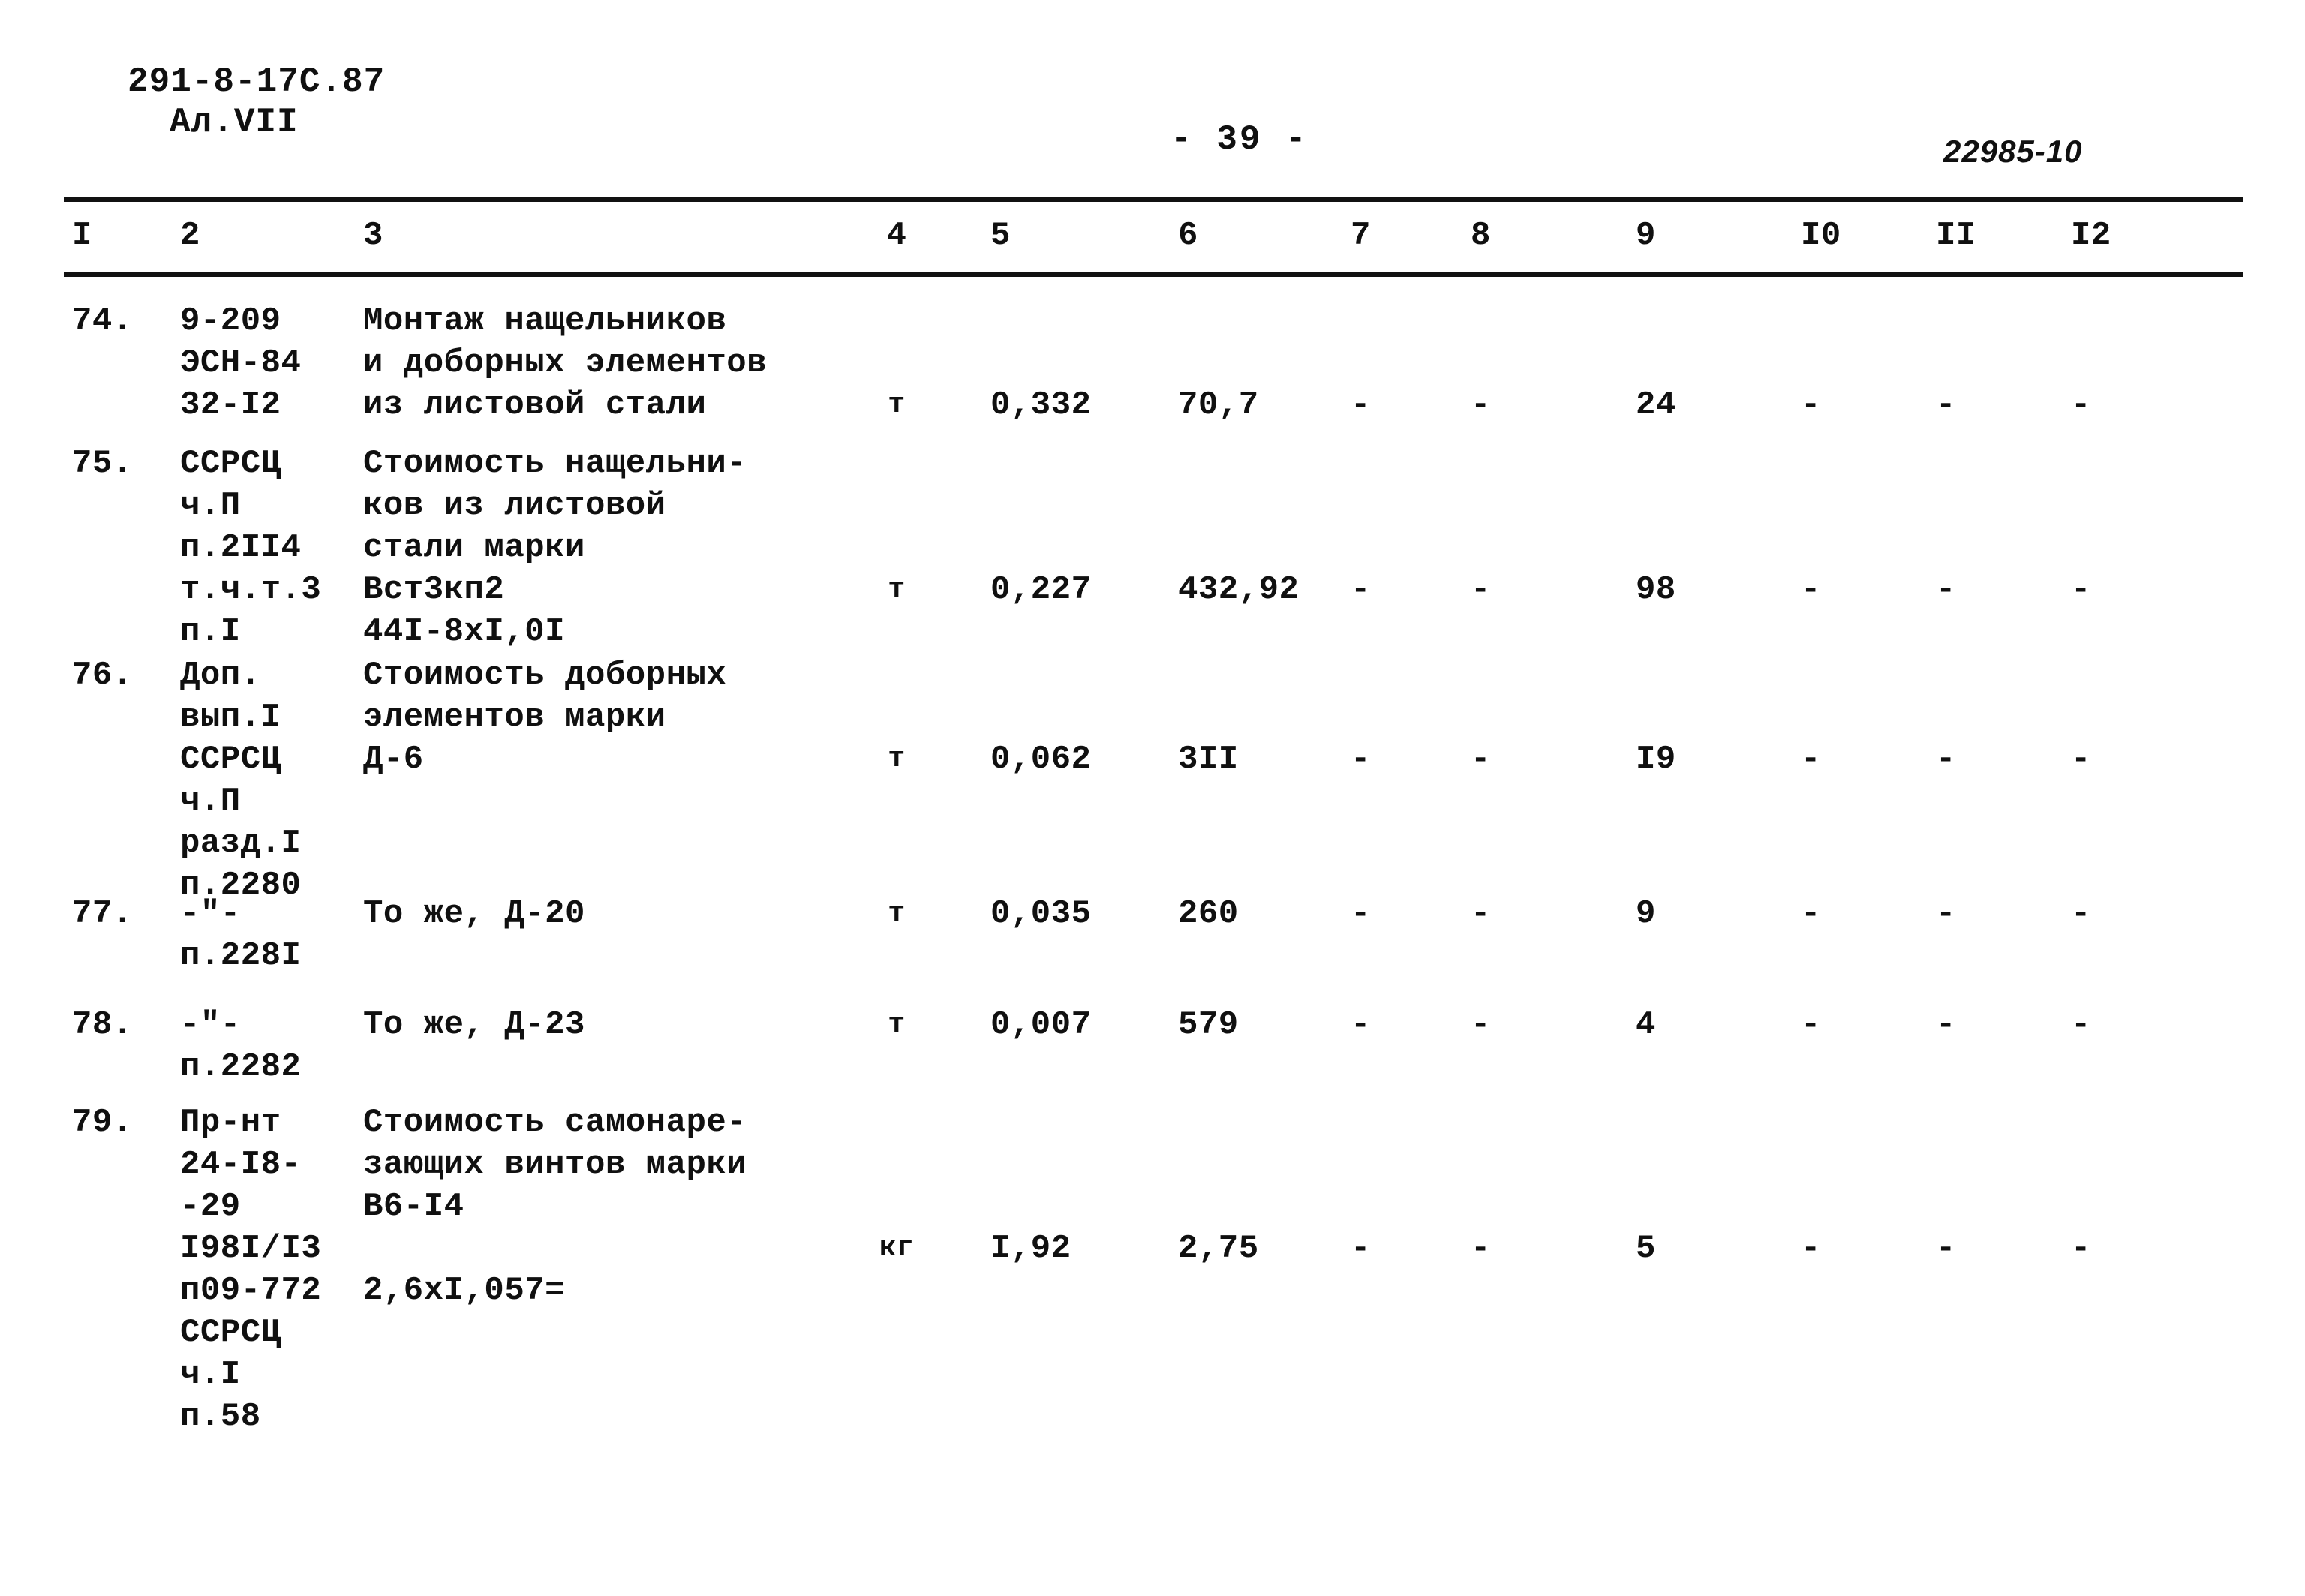 This screenshot has width=2305, height=1596. I want to click on code-line: I98I/I3, so click(251, 1248).